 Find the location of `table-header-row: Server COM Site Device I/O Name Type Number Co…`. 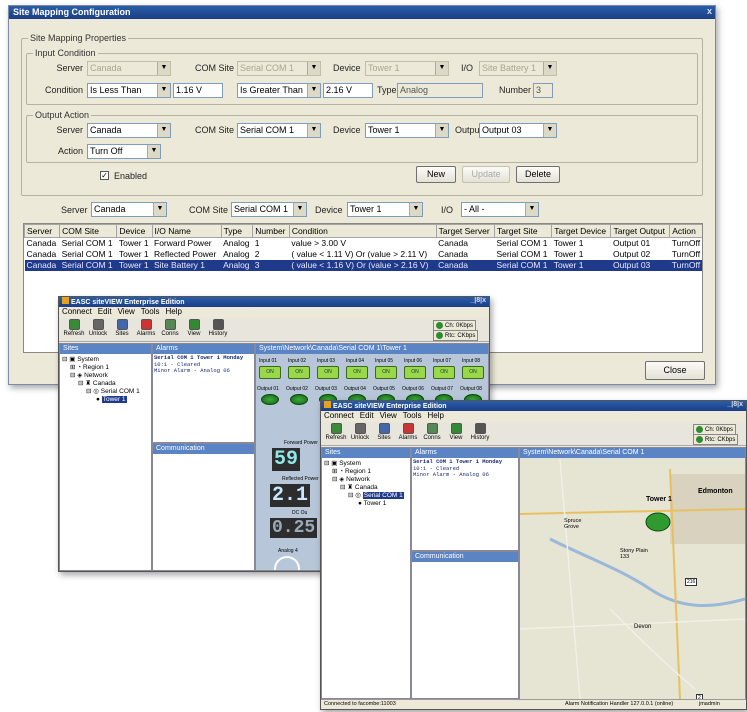

table-header-row: Server COM Site Device I/O Name Type Number Co… is located at coordinates (363, 231).